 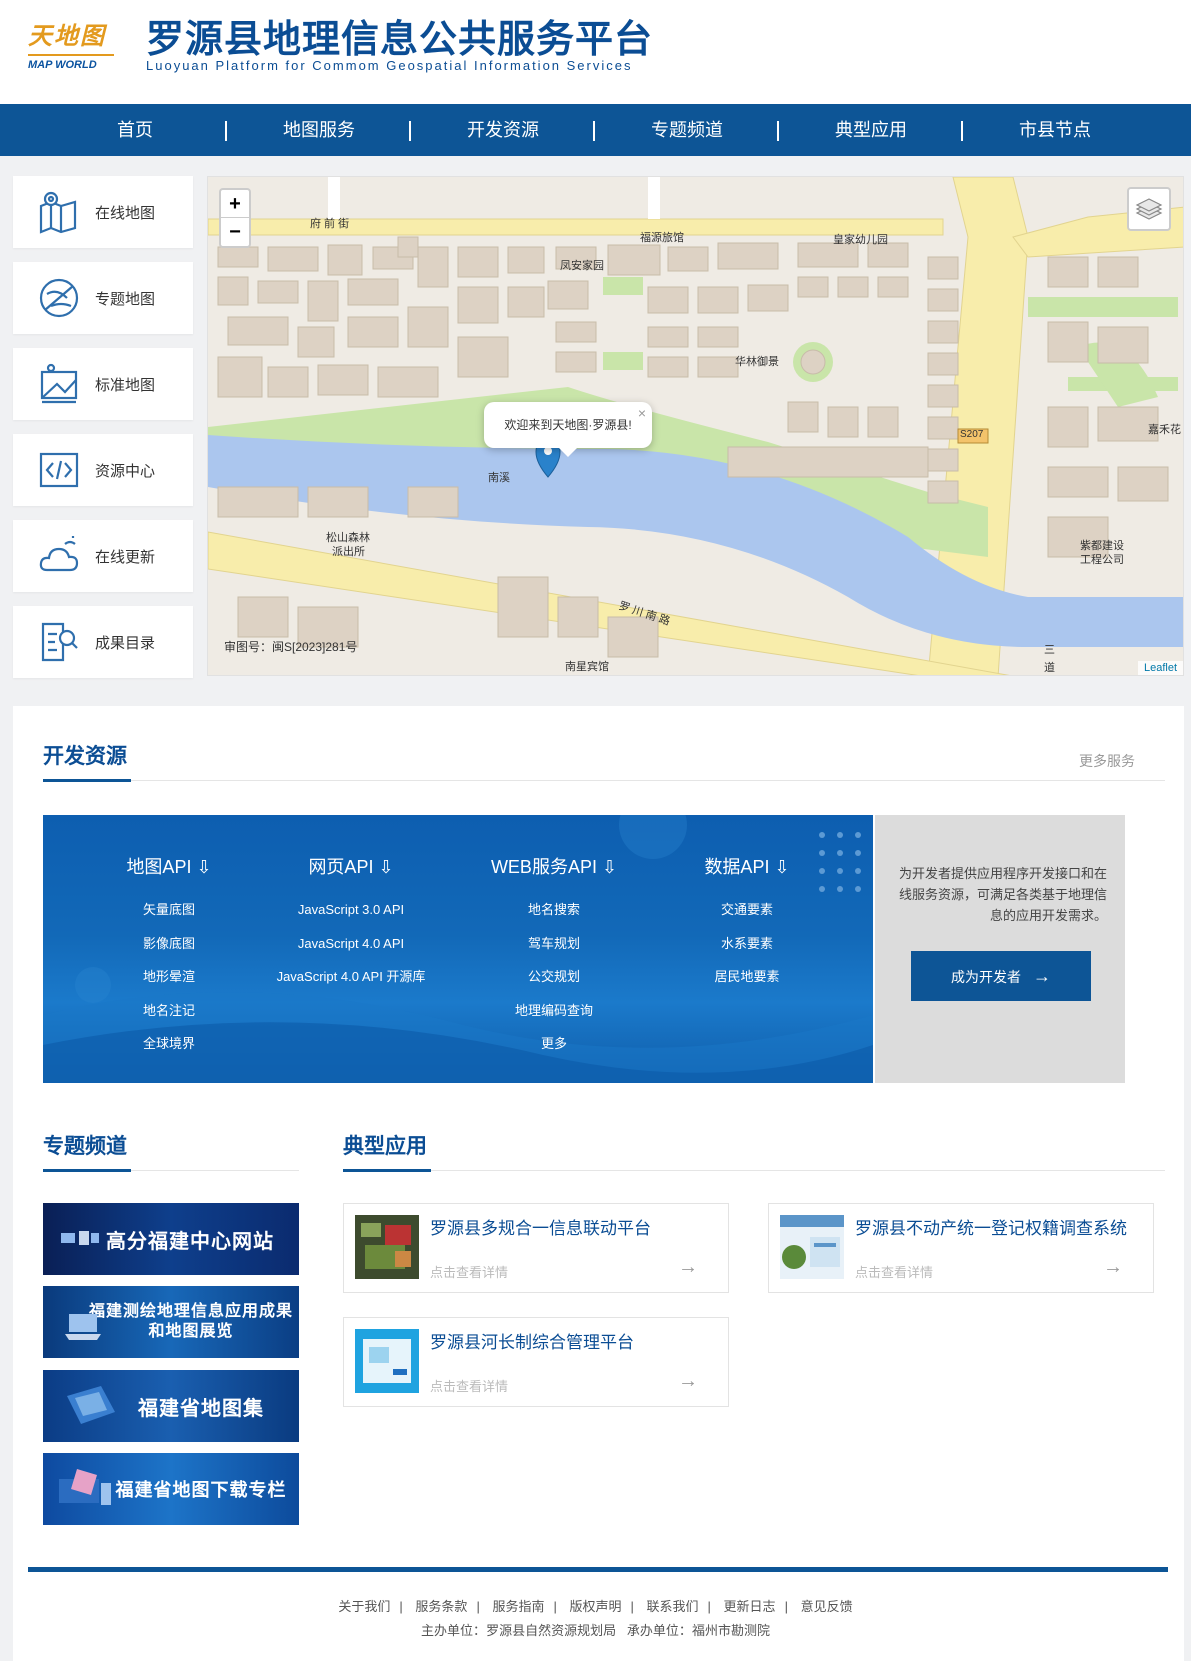 I want to click on tianditu-logo: 天地图 MAP WORLD, so click(x=73, y=48).